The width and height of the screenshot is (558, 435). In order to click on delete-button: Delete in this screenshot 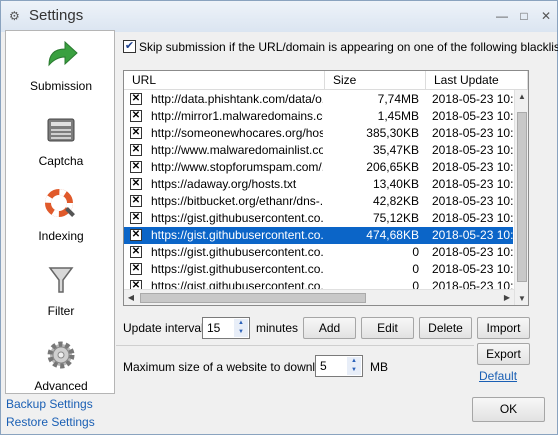, I will do `click(445, 328)`.